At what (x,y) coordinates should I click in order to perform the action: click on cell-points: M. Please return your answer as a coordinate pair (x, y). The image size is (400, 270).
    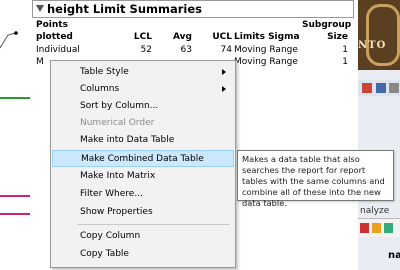
    Looking at the image, I should click on (40, 62).